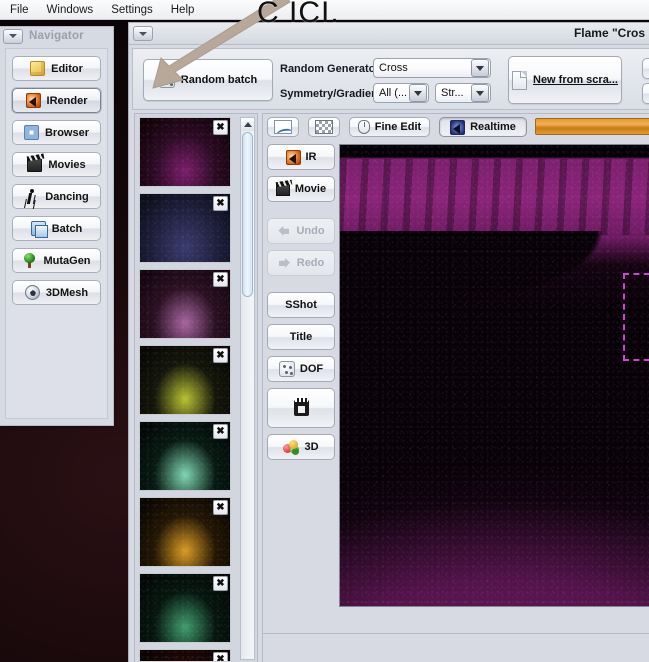 Image resolution: width=649 pixels, height=662 pixels. What do you see at coordinates (38, 68) in the screenshot?
I see `editor-icon` at bounding box center [38, 68].